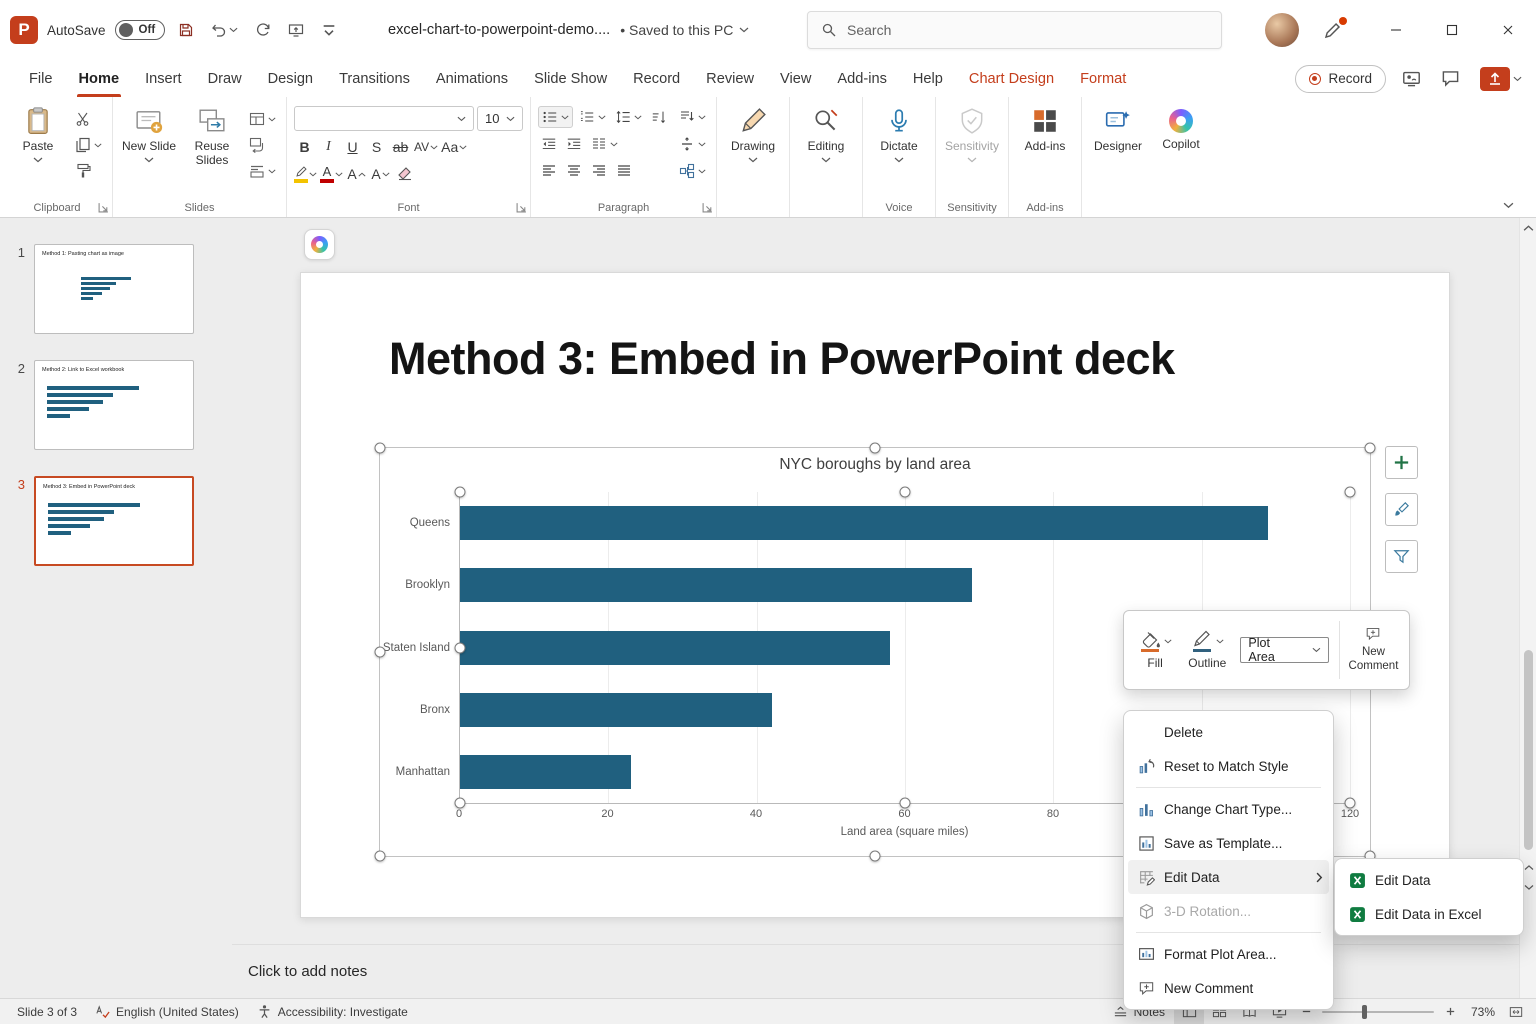 The width and height of the screenshot is (1536, 1024). What do you see at coordinates (404, 174) in the screenshot?
I see `clear-formatting-button` at bounding box center [404, 174].